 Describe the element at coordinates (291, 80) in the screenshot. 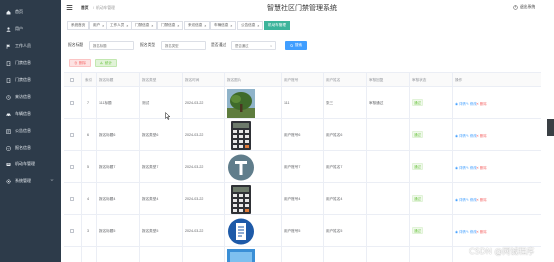

I see `th-account: 用户账号` at that location.